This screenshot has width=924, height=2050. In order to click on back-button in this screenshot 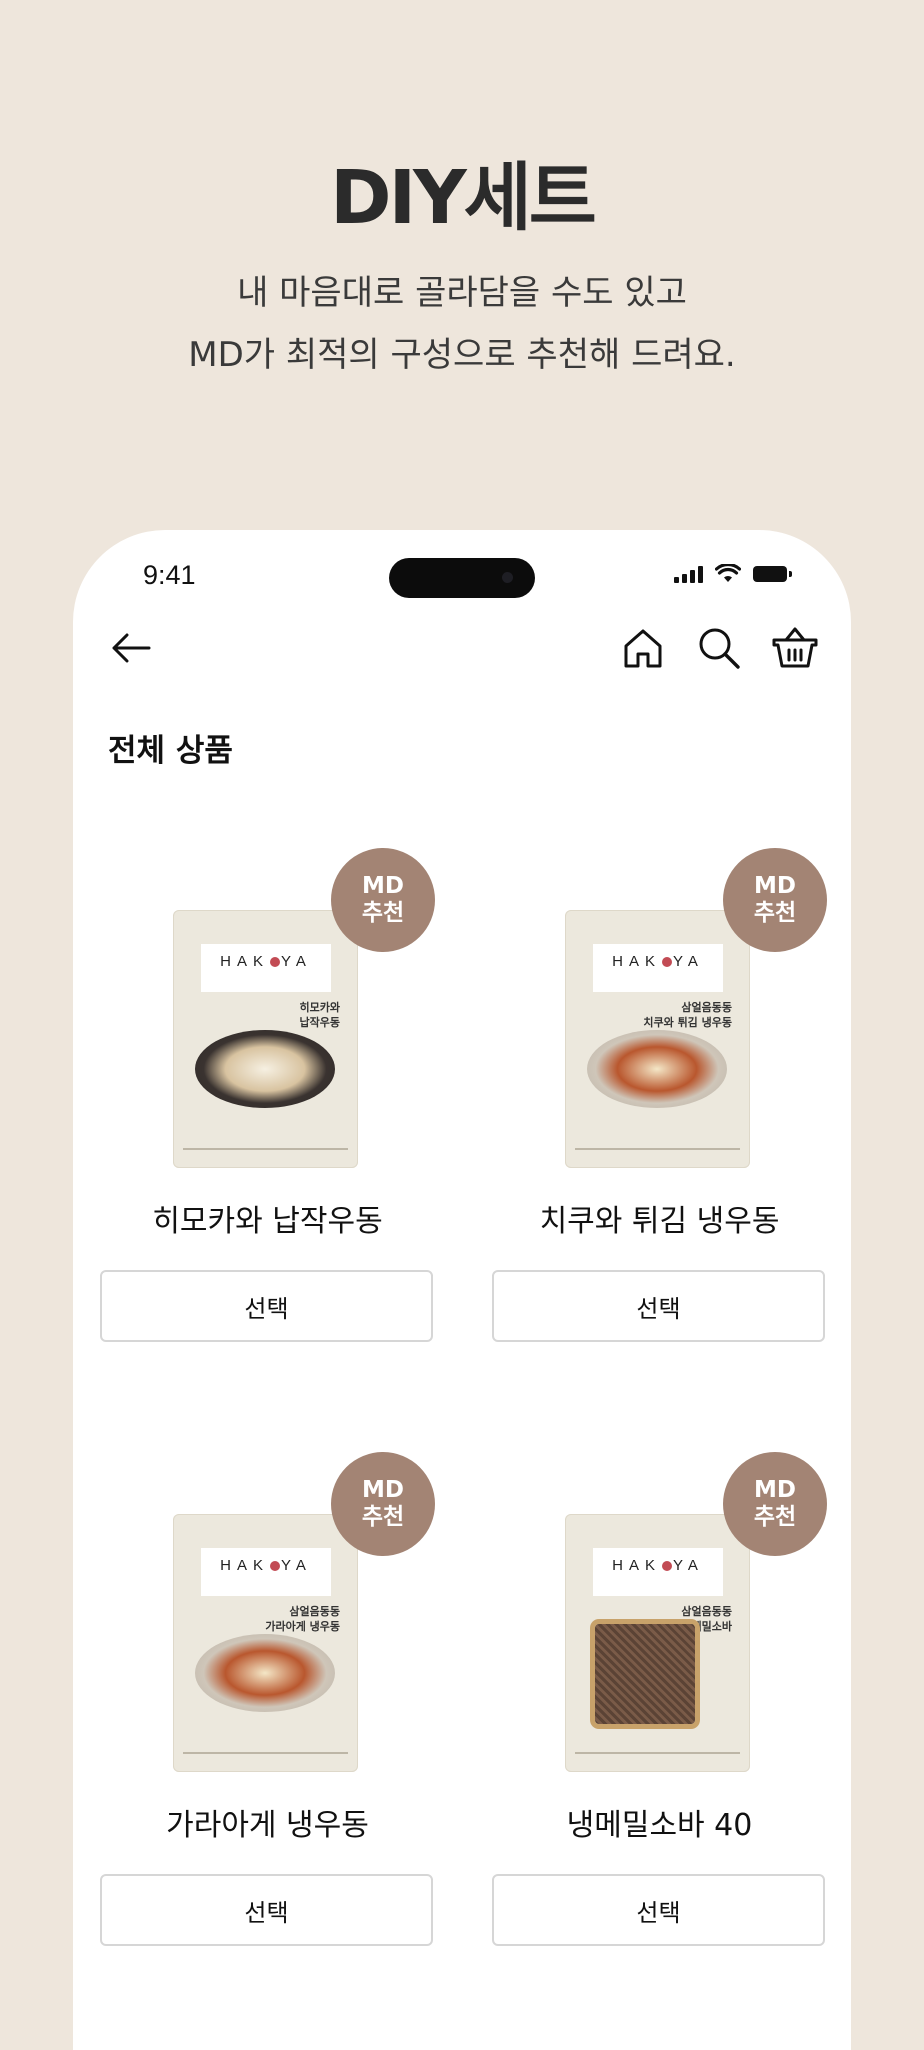, I will do `click(131, 648)`.